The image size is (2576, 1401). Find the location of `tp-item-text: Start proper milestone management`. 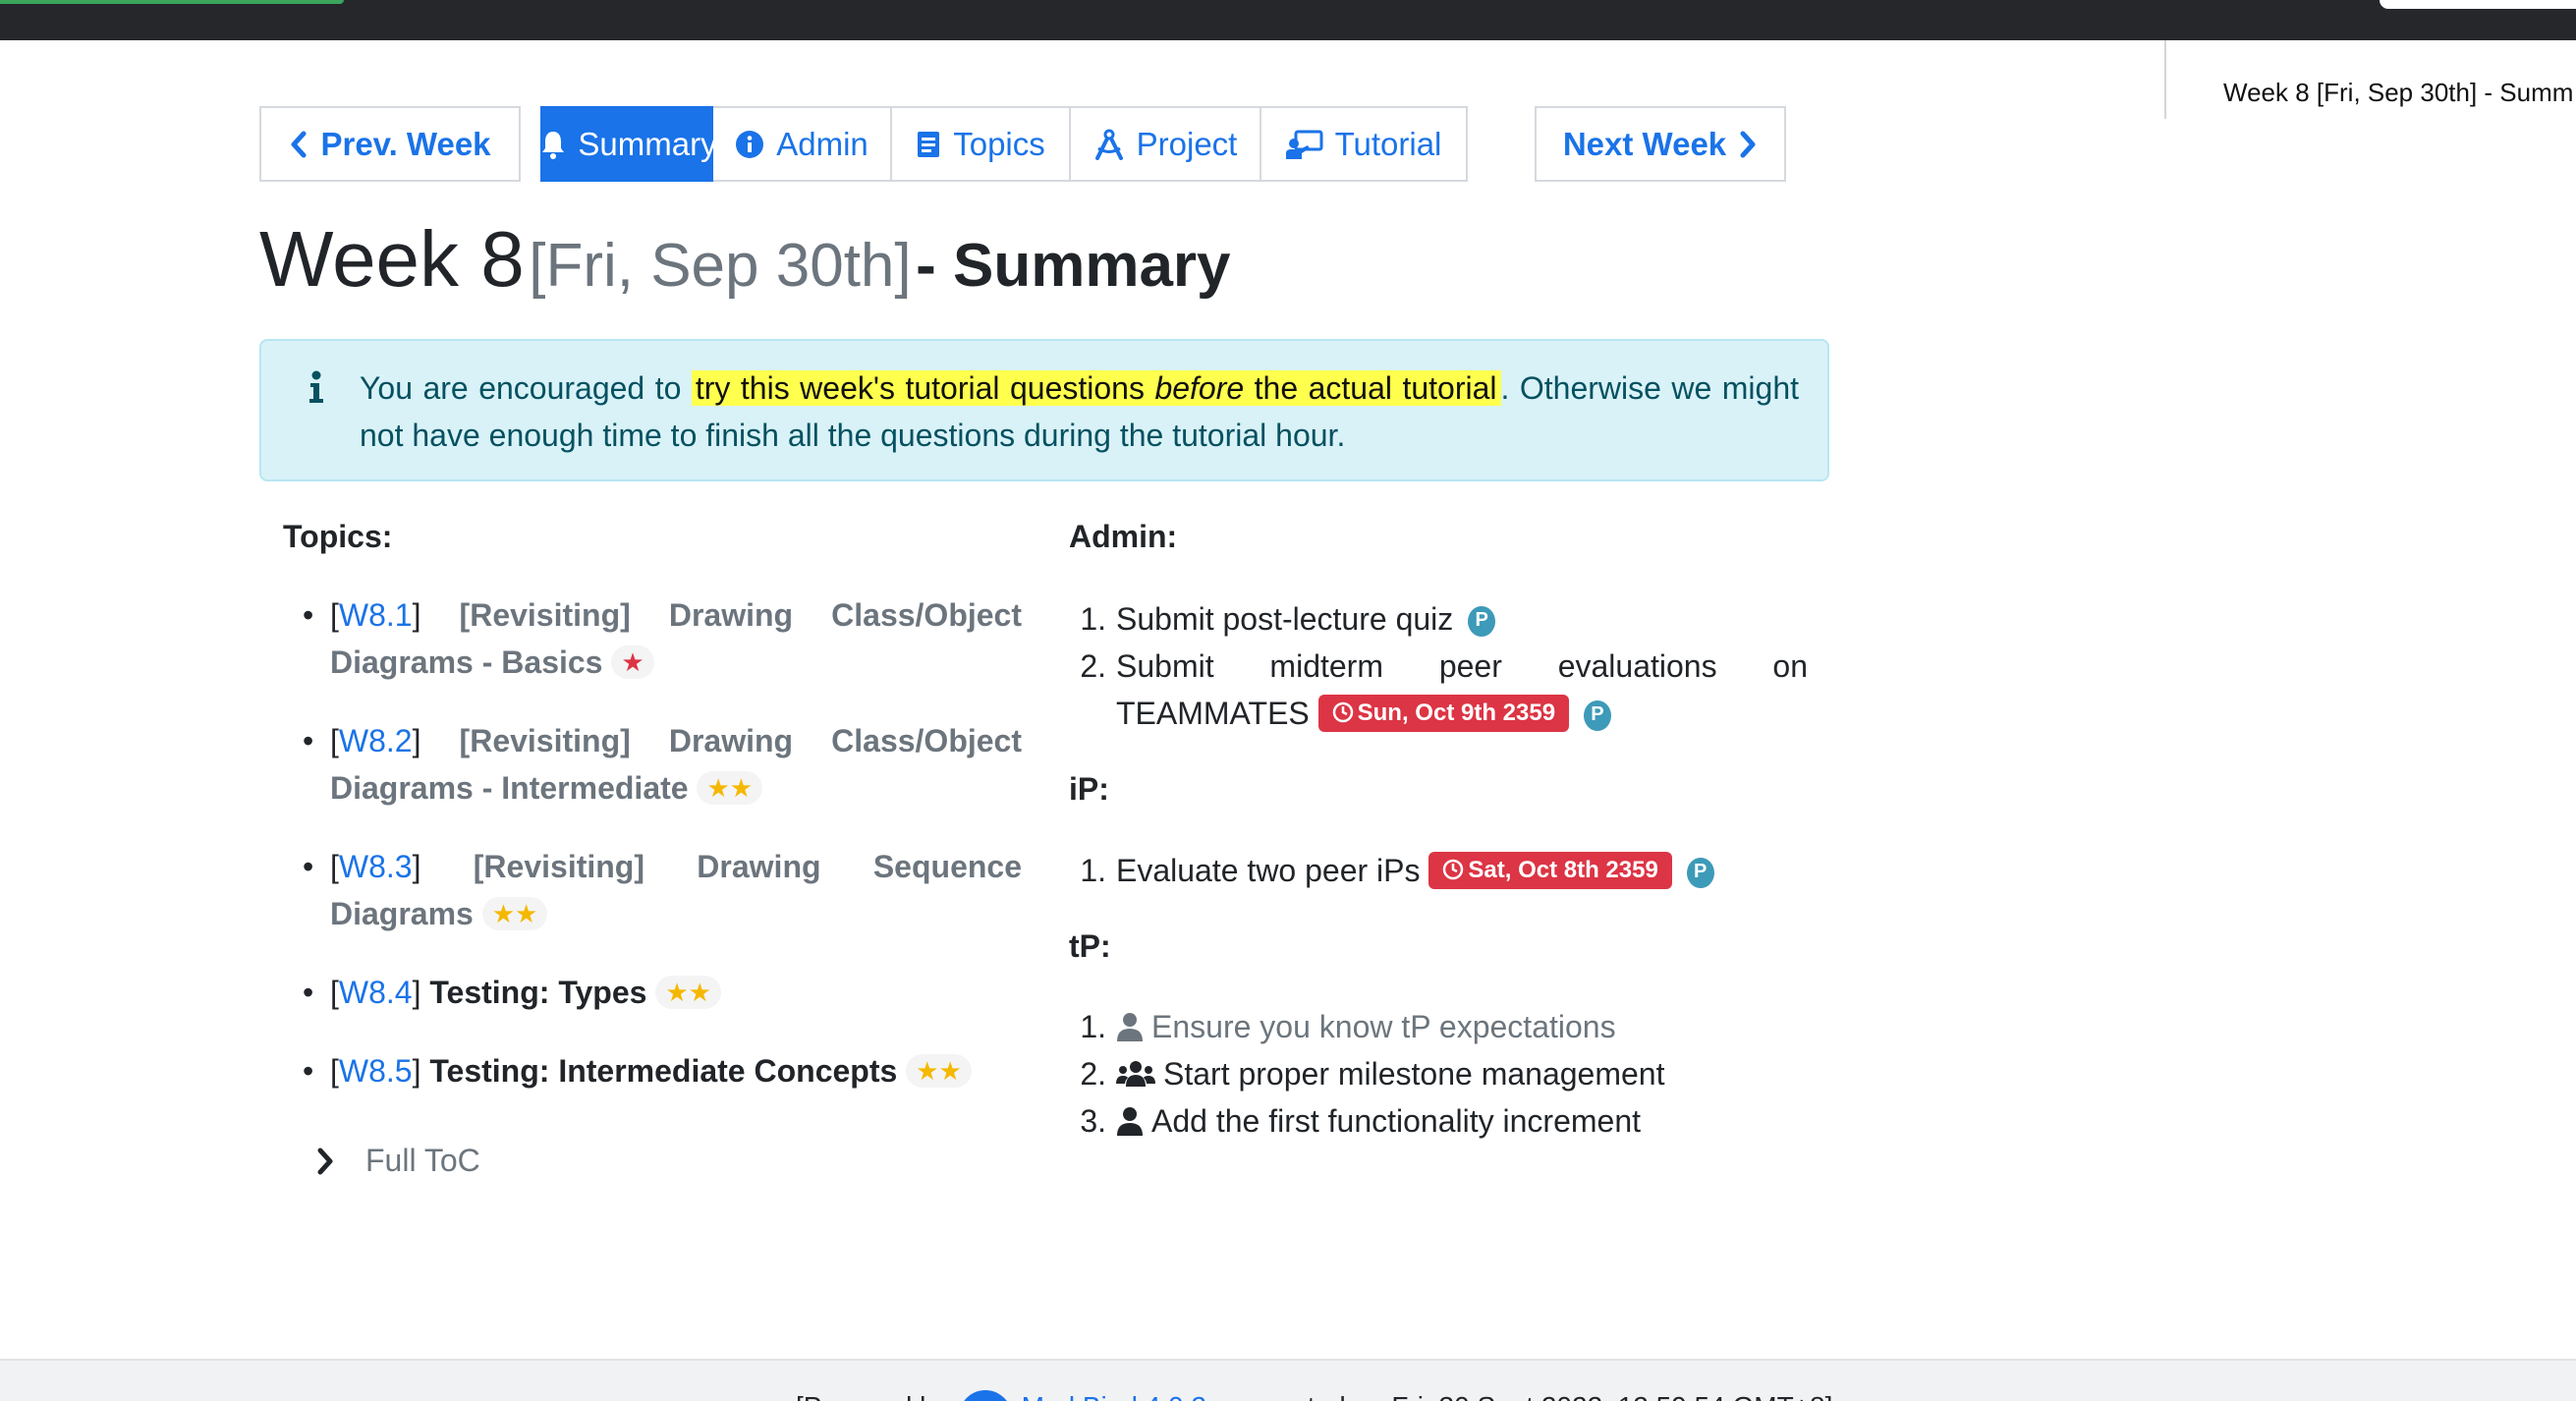

tp-item-text: Start proper milestone management is located at coordinates (1414, 1074).